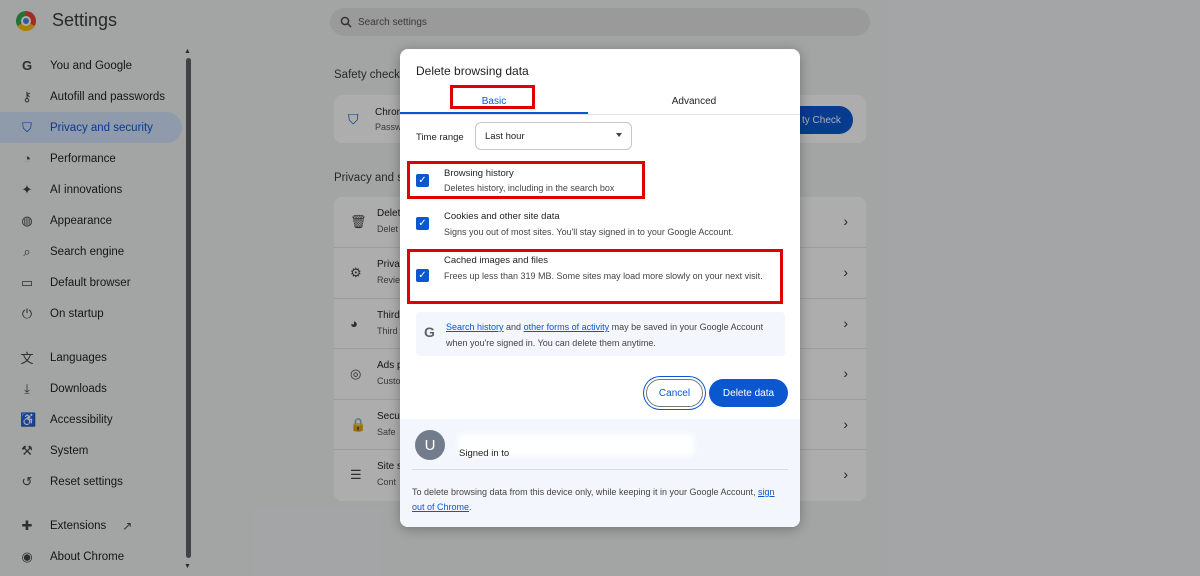  I want to click on time-range-value: Last hour, so click(505, 136).